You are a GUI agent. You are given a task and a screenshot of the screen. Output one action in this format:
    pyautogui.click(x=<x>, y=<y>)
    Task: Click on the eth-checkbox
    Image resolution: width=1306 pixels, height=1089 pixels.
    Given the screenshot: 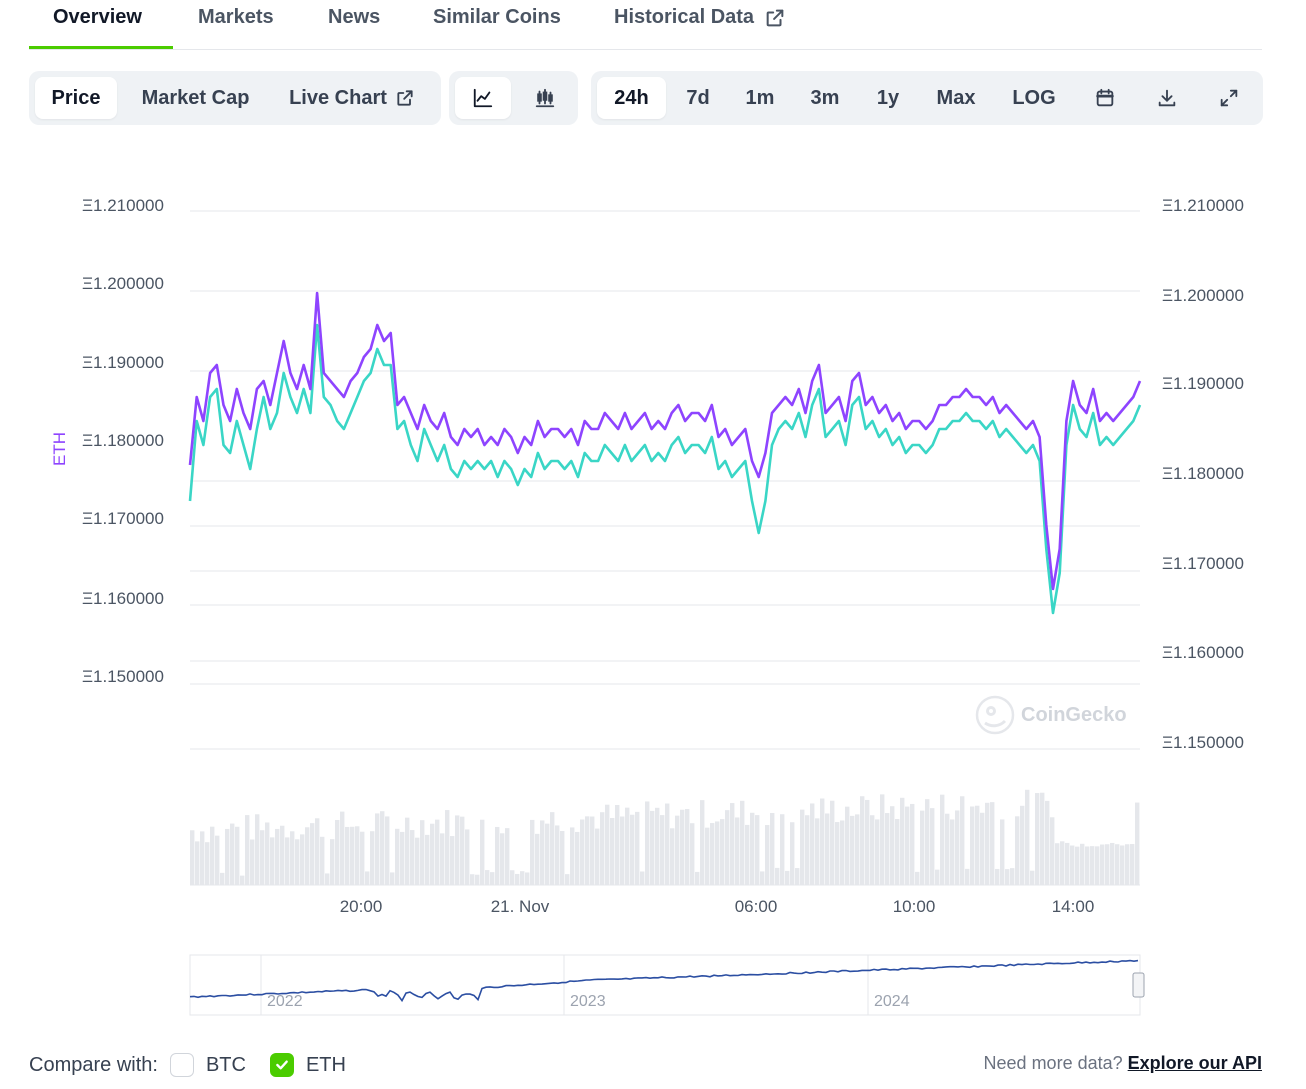 What is the action you would take?
    pyautogui.click(x=281, y=1065)
    